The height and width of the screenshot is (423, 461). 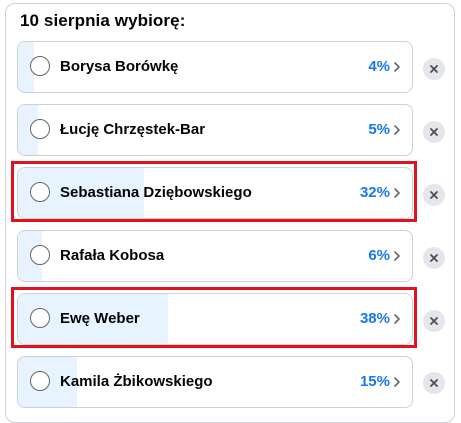 I want to click on poll-option-3: Rafała Kobosa 6%, so click(x=215, y=256).